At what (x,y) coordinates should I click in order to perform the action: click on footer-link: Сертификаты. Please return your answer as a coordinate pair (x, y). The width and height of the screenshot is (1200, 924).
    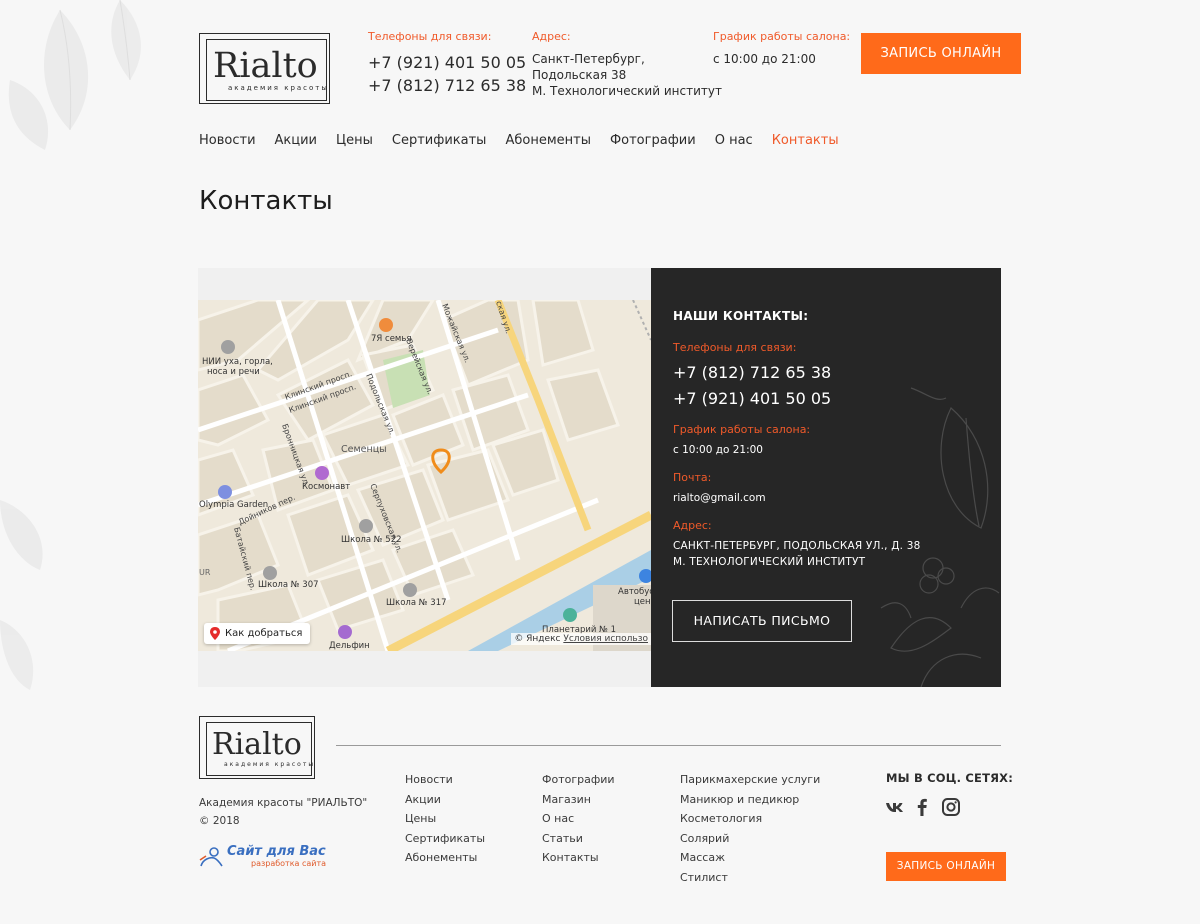
    Looking at the image, I should click on (445, 839).